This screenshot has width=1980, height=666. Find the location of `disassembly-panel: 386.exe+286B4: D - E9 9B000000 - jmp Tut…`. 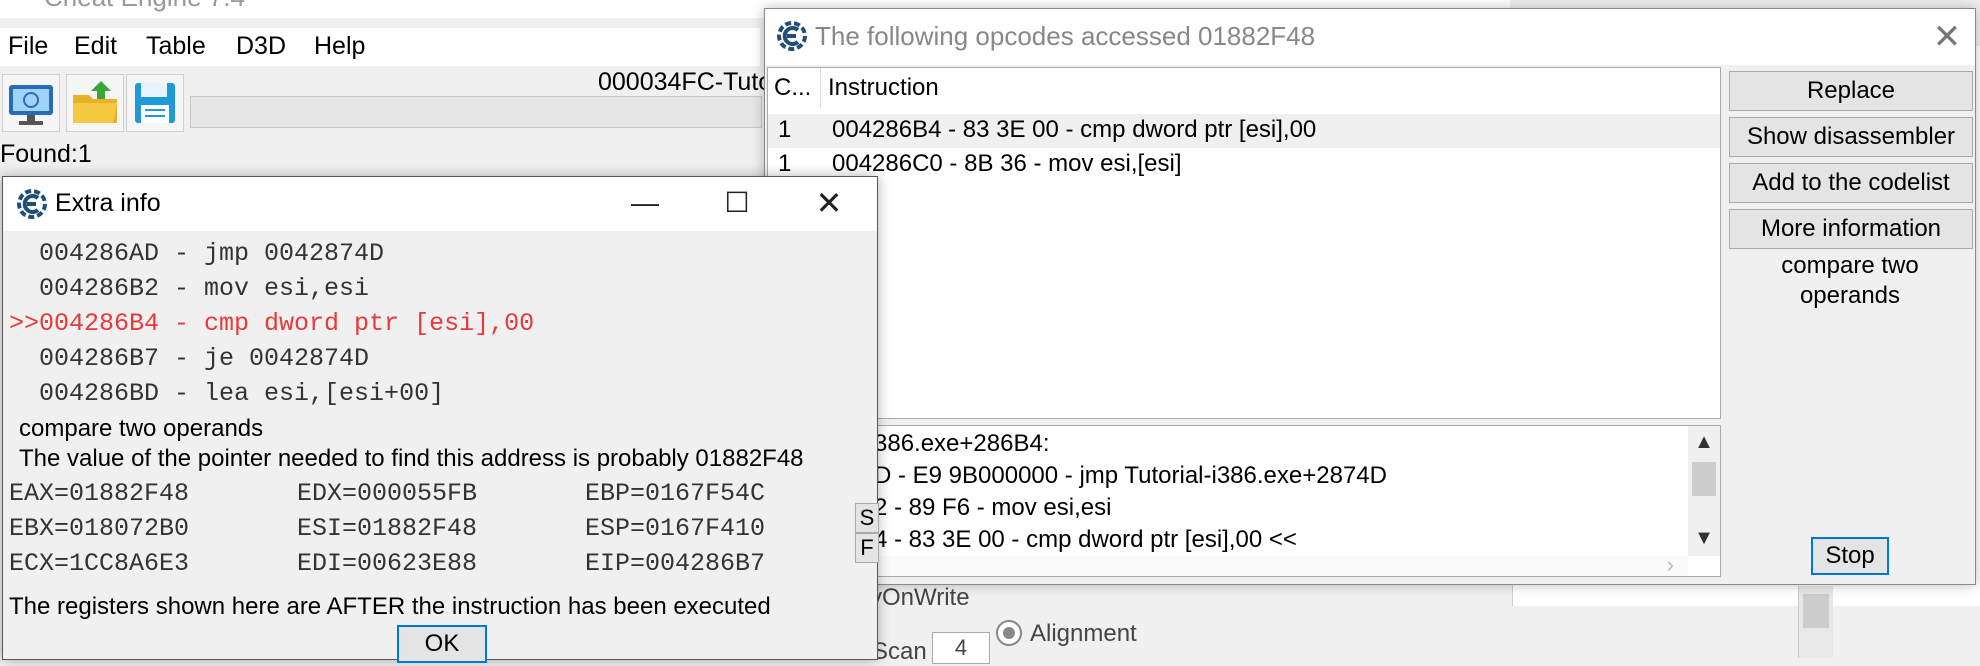

disassembly-panel: 386.exe+286B4: D - E9 9B000000 - jmp Tut… is located at coordinates (1244, 501).